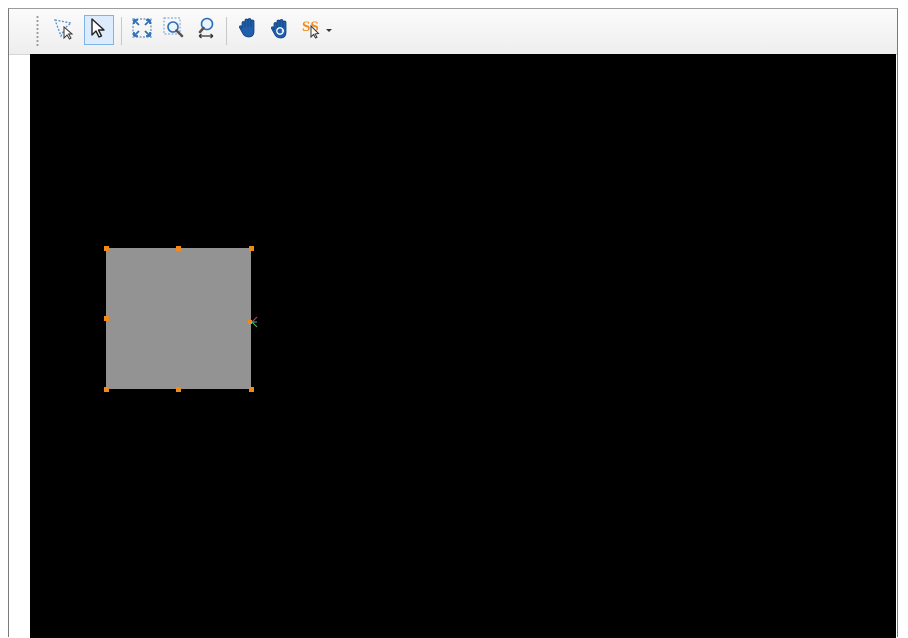  What do you see at coordinates (252, 322) in the screenshot?
I see `pivot-gizmo-icon` at bounding box center [252, 322].